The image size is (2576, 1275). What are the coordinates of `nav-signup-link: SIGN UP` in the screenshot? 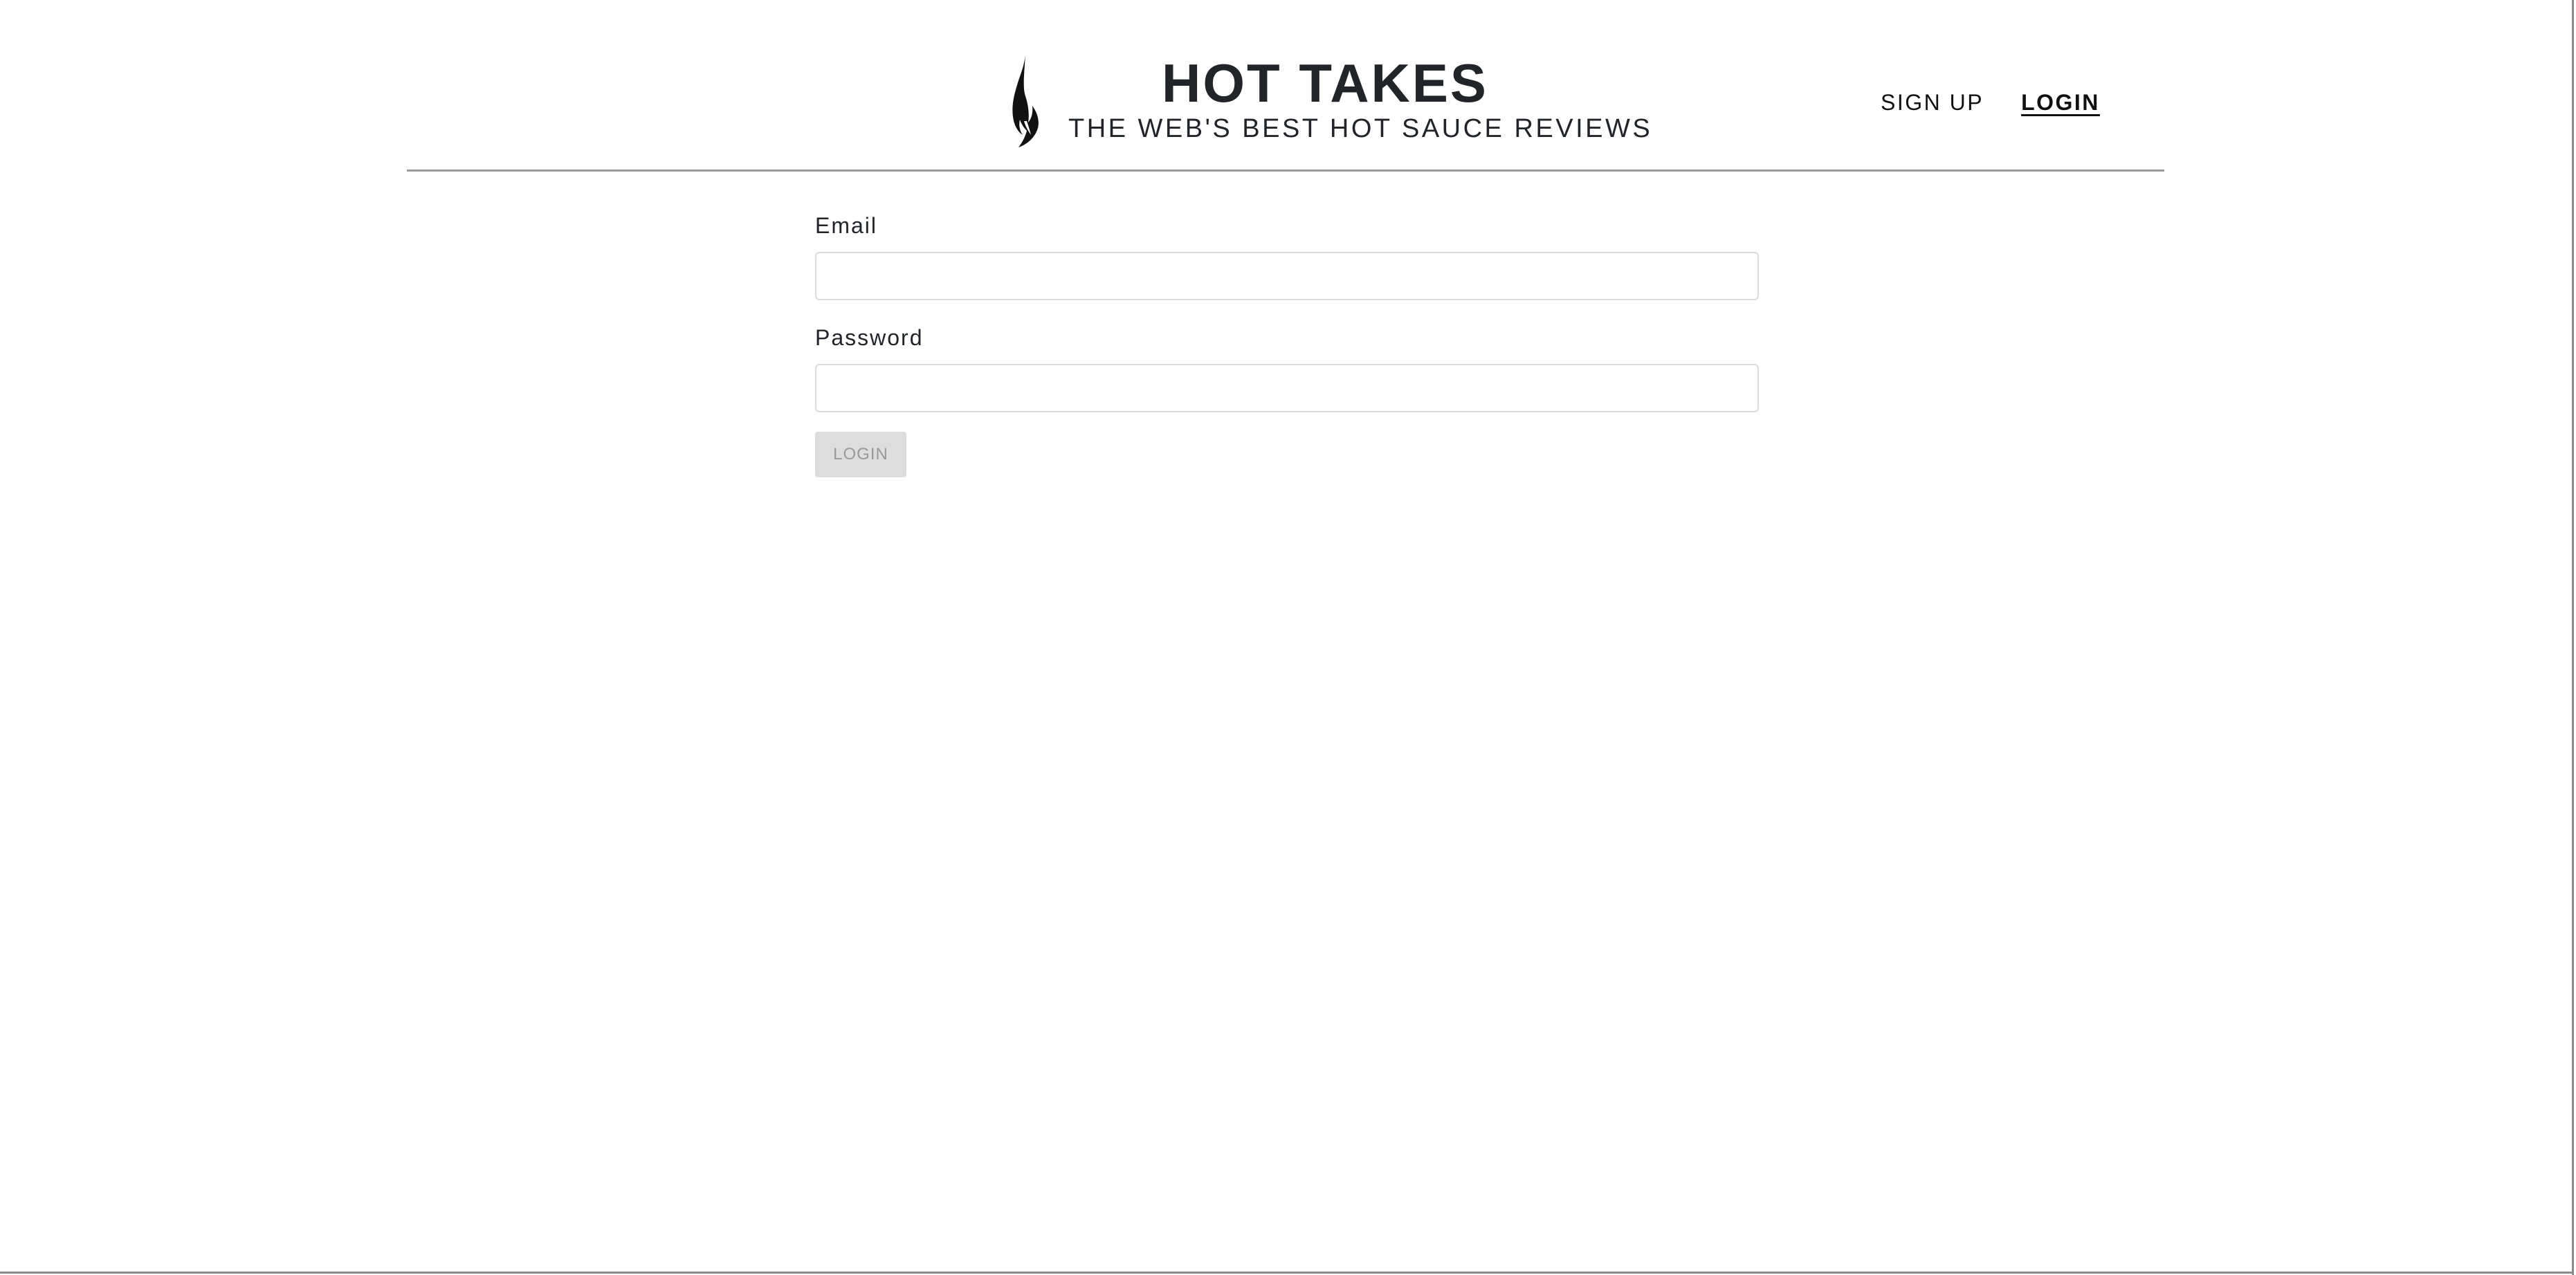 It's located at (1932, 103).